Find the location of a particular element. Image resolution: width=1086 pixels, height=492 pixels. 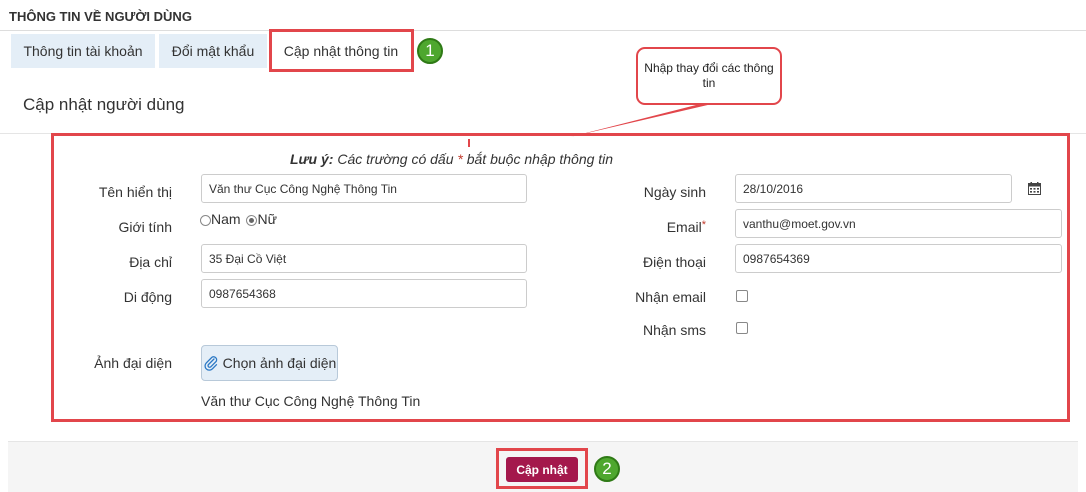

receive-email-label: Nhận email is located at coordinates (670, 297).